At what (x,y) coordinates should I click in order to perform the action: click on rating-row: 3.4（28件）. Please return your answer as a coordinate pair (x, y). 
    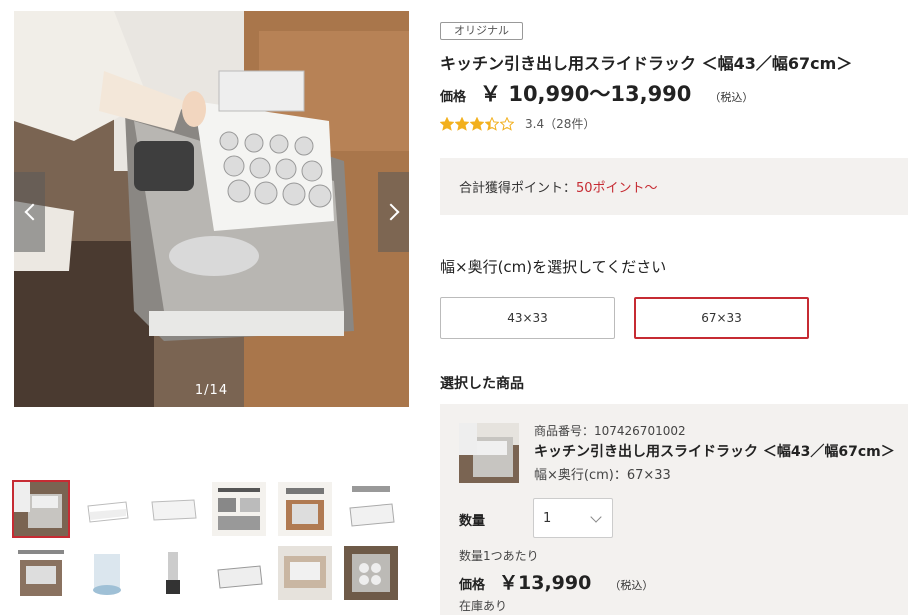
    Looking at the image, I should click on (517, 123).